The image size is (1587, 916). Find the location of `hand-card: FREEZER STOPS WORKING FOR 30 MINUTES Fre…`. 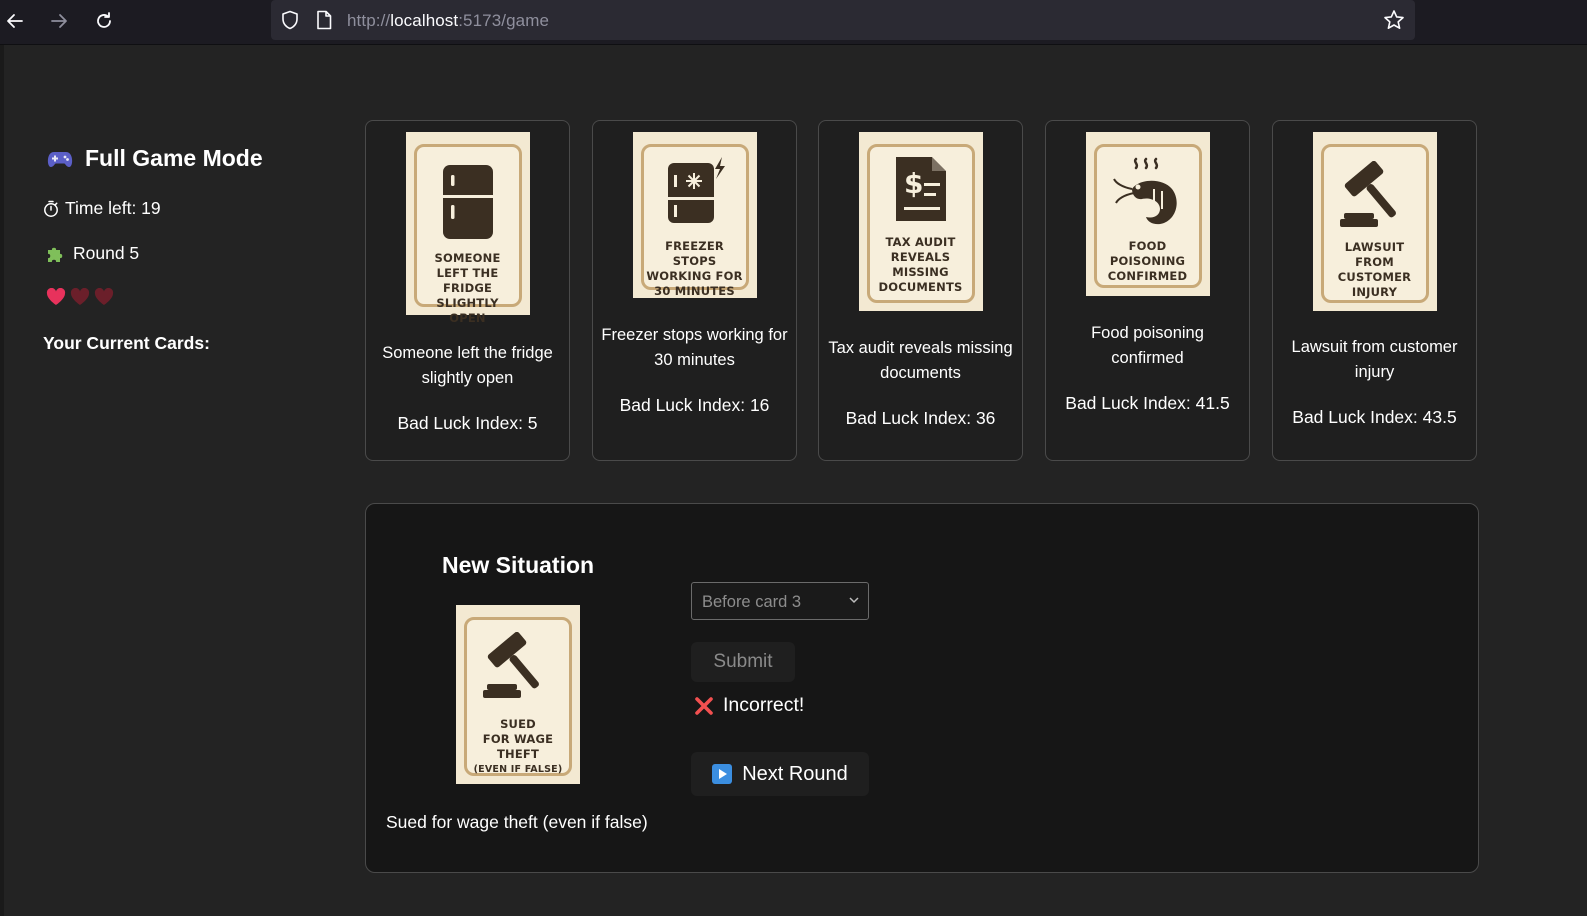

hand-card: FREEZER STOPS WORKING FOR 30 MINUTES Fre… is located at coordinates (694, 290).